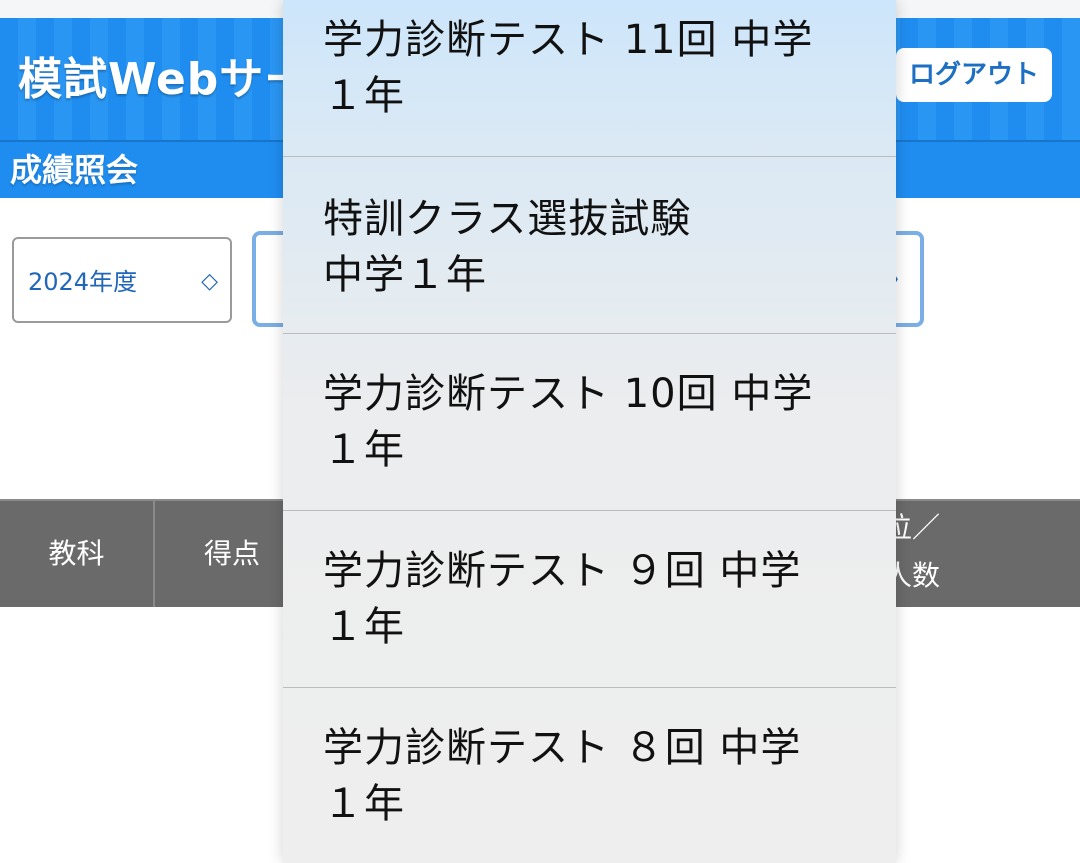 The width and height of the screenshot is (1080, 863). What do you see at coordinates (74, 170) in the screenshot?
I see `page-title: 成績照会` at bounding box center [74, 170].